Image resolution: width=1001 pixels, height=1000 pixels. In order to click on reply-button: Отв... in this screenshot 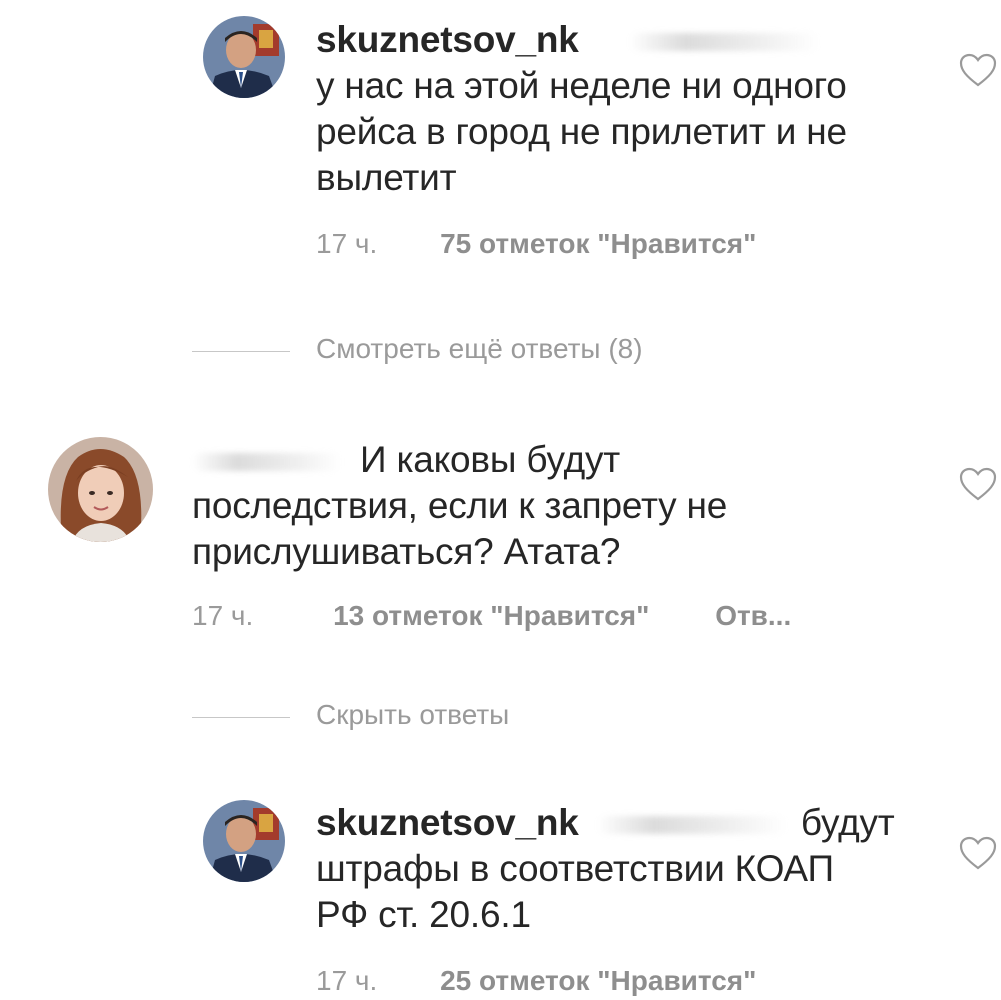, I will do `click(753, 616)`.